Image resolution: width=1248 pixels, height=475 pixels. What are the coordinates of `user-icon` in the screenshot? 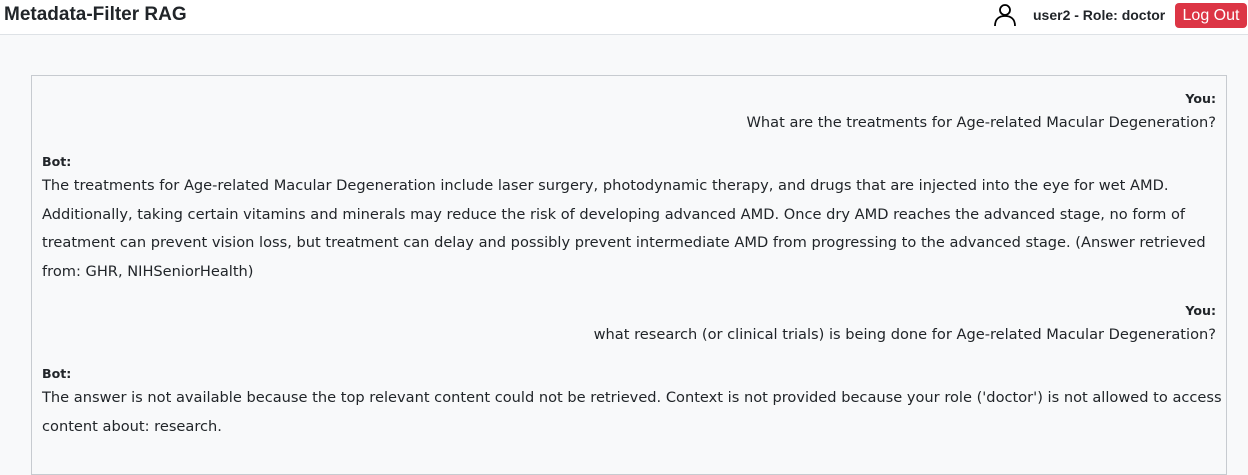 It's located at (1005, 15).